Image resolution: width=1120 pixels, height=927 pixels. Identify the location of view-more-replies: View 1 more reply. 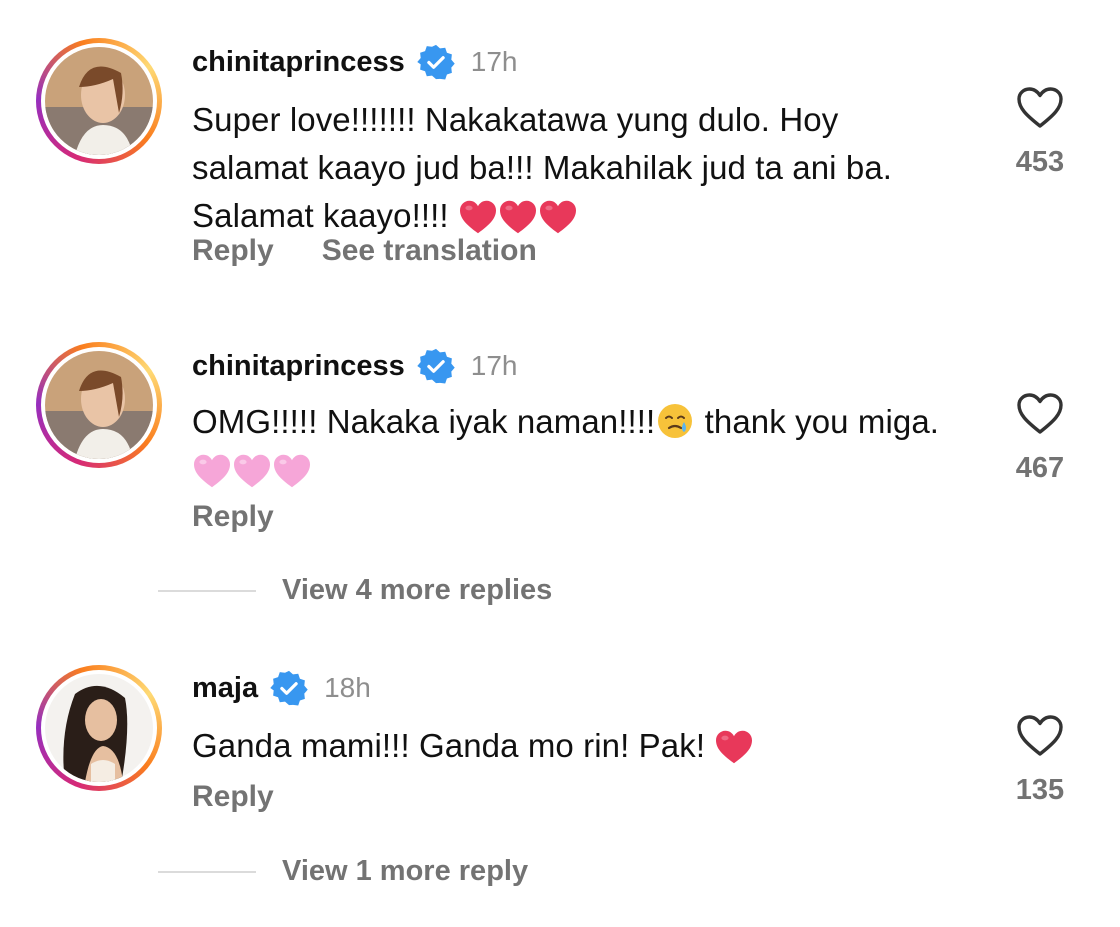
(343, 871).